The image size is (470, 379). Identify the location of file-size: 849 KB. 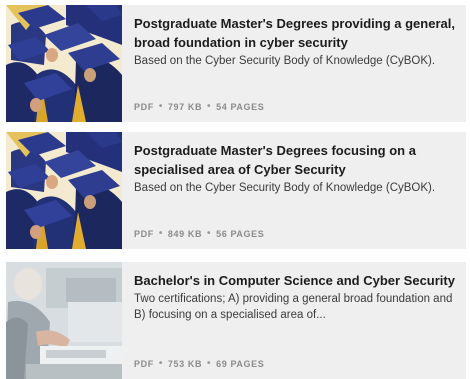
(185, 233).